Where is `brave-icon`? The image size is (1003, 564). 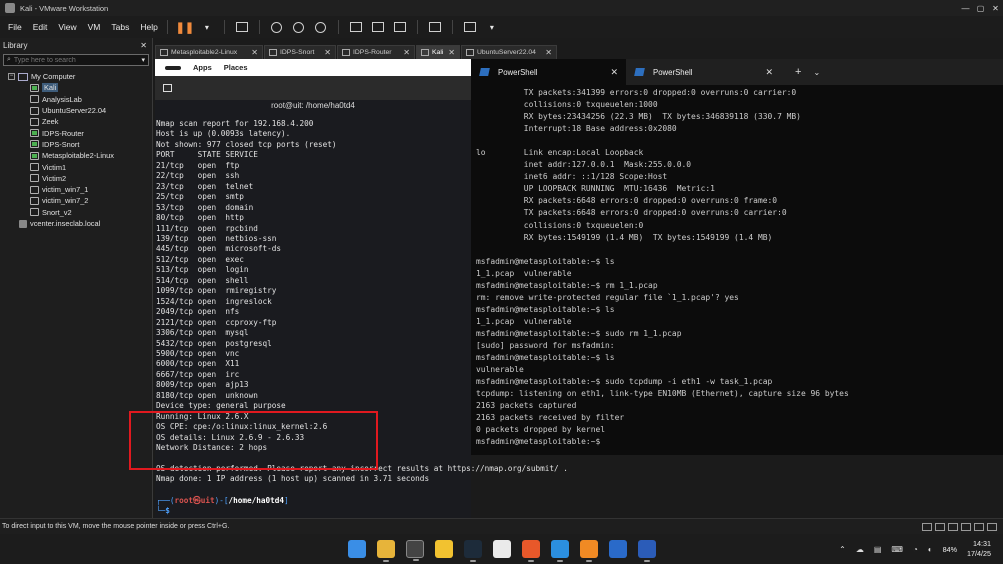
brave-icon is located at coordinates (531, 551).